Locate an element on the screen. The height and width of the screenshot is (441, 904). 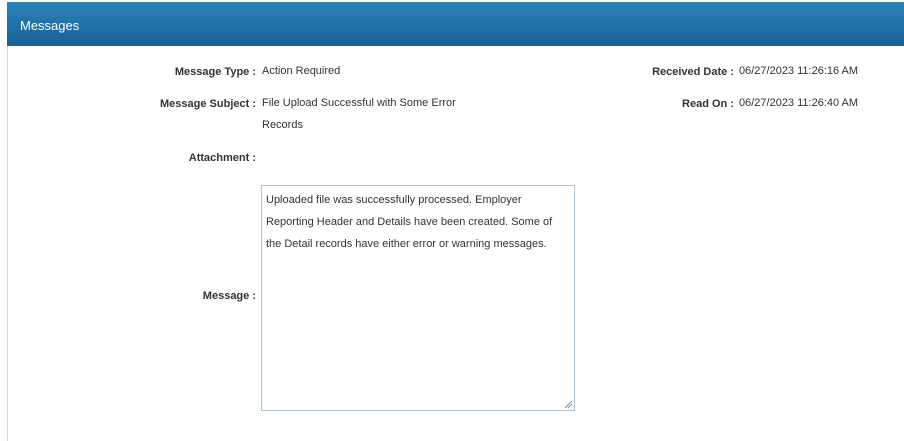
read-on-value: 06/27/2023 11:26:40 AM is located at coordinates (799, 103).